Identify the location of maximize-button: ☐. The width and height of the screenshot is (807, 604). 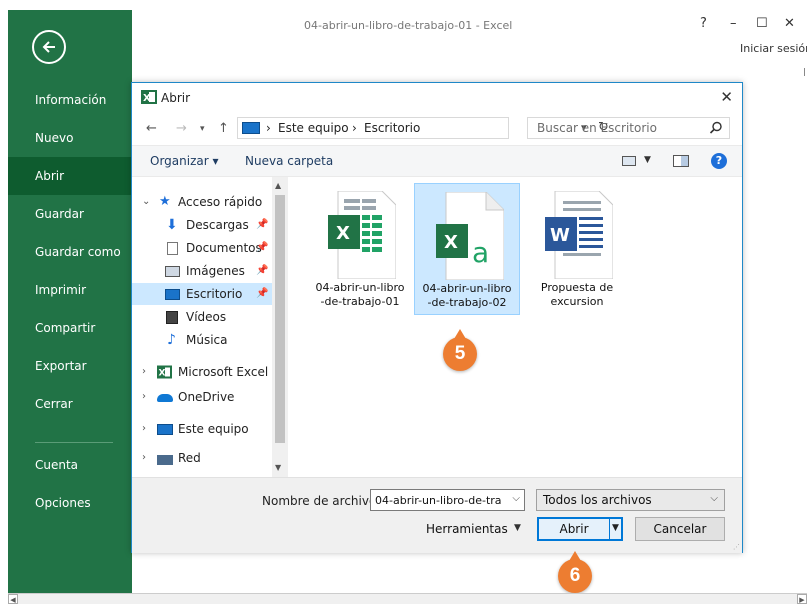
(762, 23).